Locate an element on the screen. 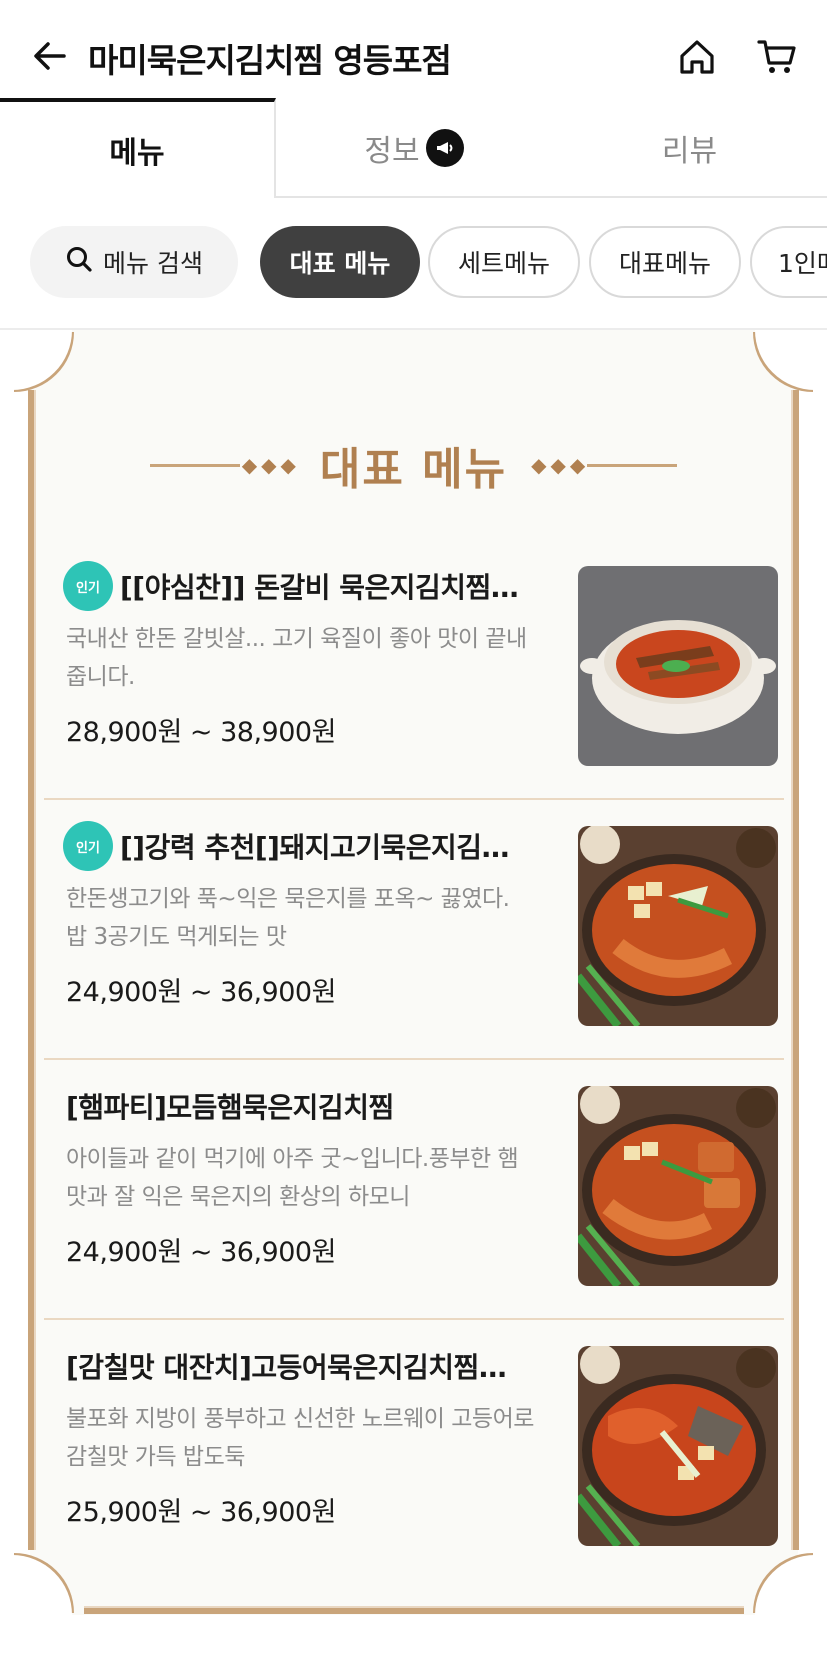 This screenshot has height=1658, width=827. arrow-left-icon is located at coordinates (50, 58).